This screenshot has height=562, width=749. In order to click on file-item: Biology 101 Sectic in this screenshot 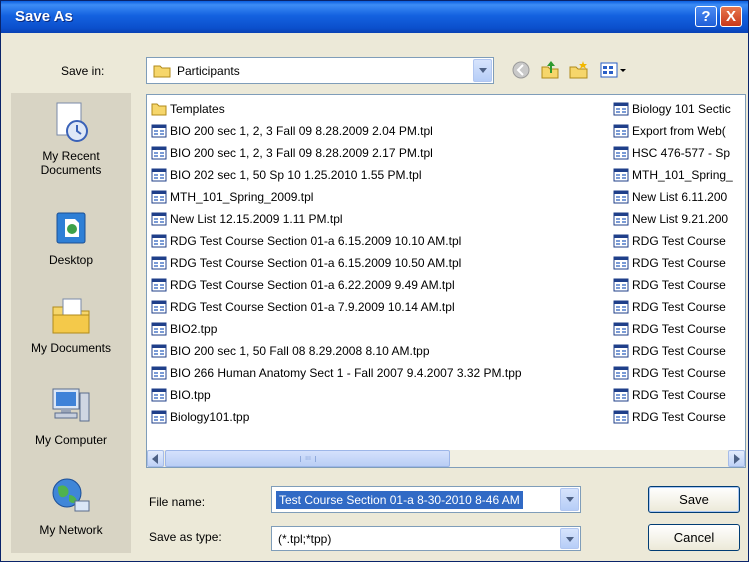, I will do `click(678, 108)`.